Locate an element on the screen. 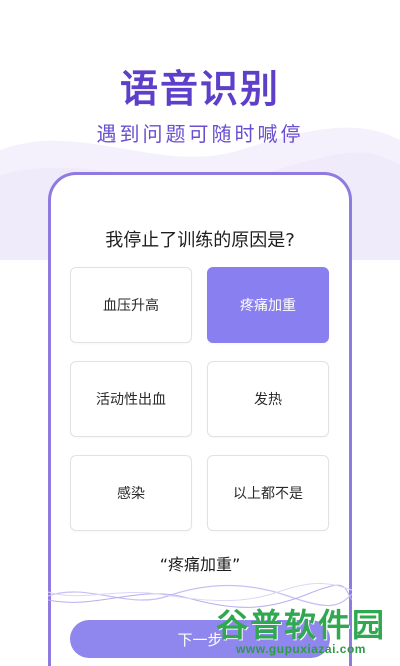 The width and height of the screenshot is (400, 666). option-none-of-above: 以上都不是 is located at coordinates (268, 493).